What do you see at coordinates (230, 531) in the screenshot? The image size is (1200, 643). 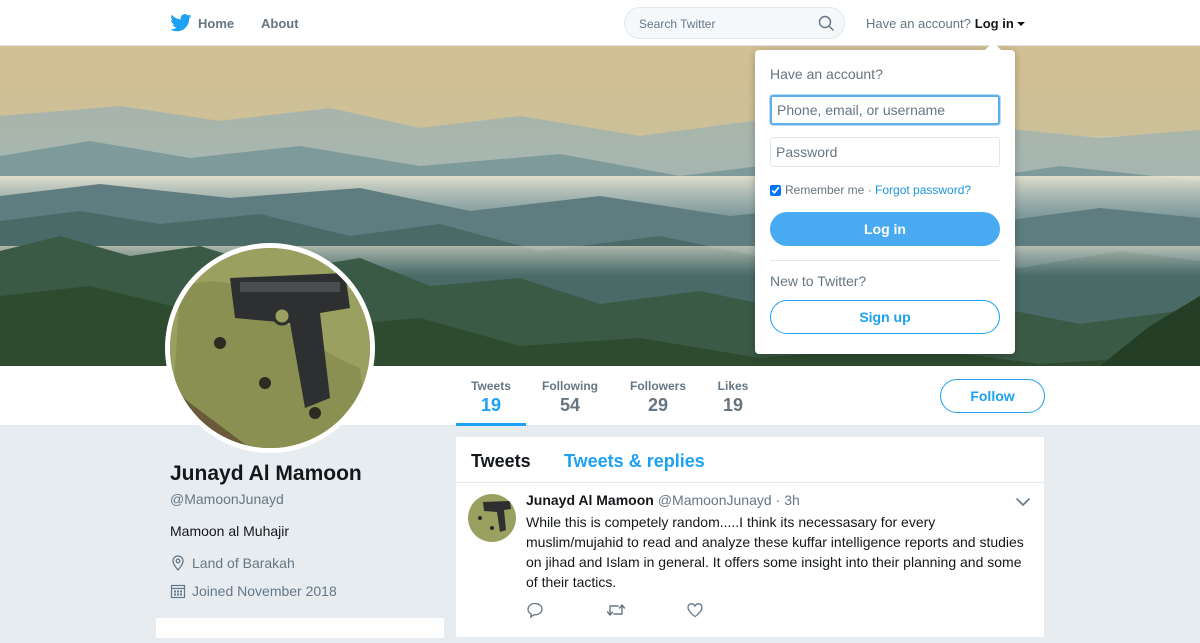 I see `profile-bio: Mamoon al Muhajir` at bounding box center [230, 531].